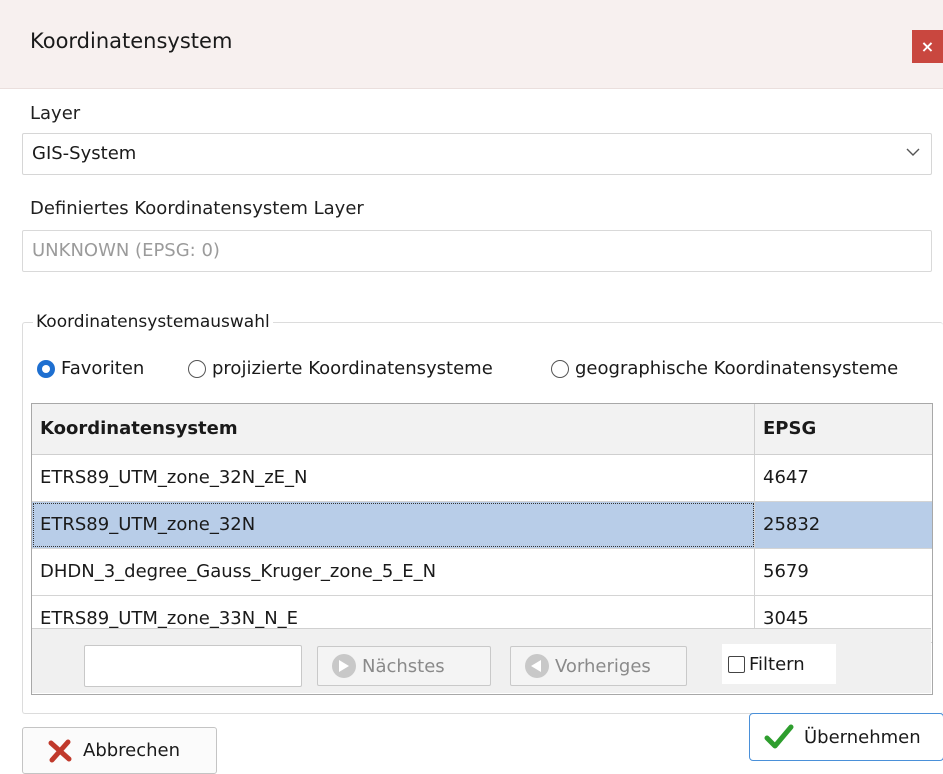  What do you see at coordinates (537, 666) in the screenshot?
I see `arrow-left-icon` at bounding box center [537, 666].